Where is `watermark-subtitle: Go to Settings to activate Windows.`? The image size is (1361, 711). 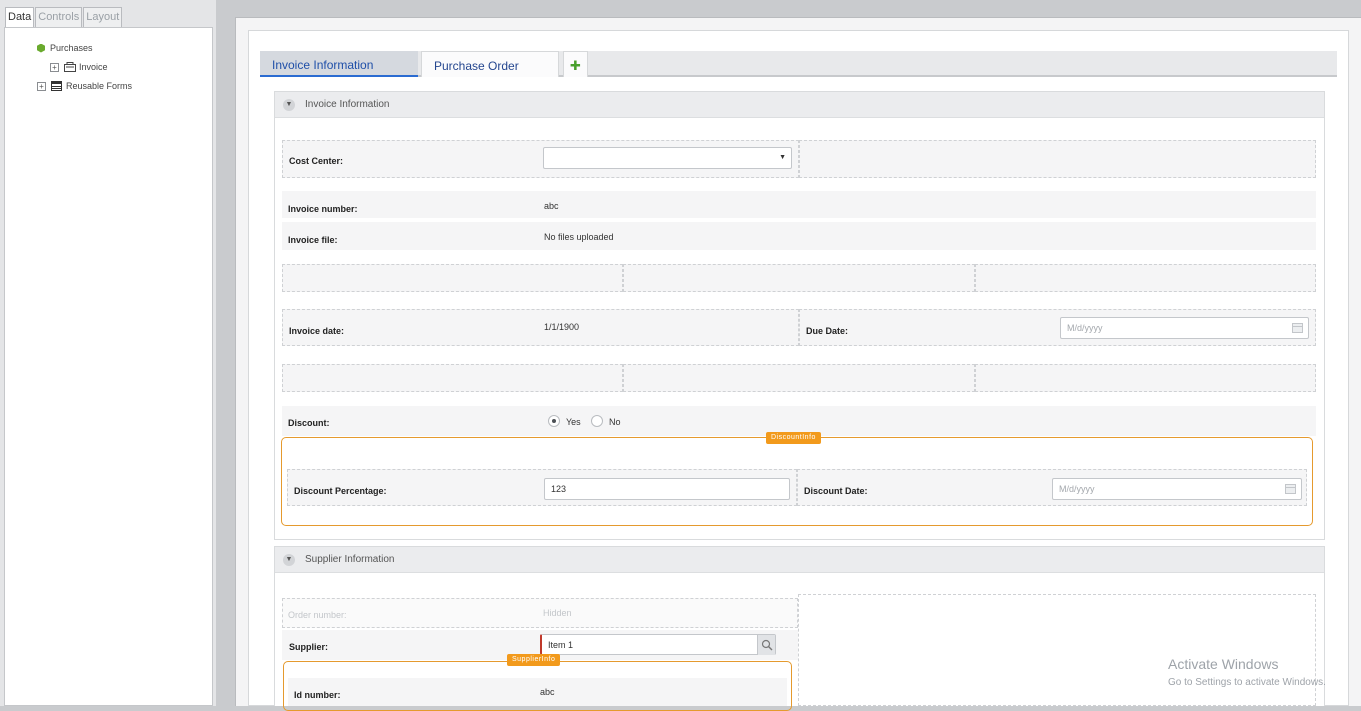 watermark-subtitle: Go to Settings to activate Windows. is located at coordinates (1247, 682).